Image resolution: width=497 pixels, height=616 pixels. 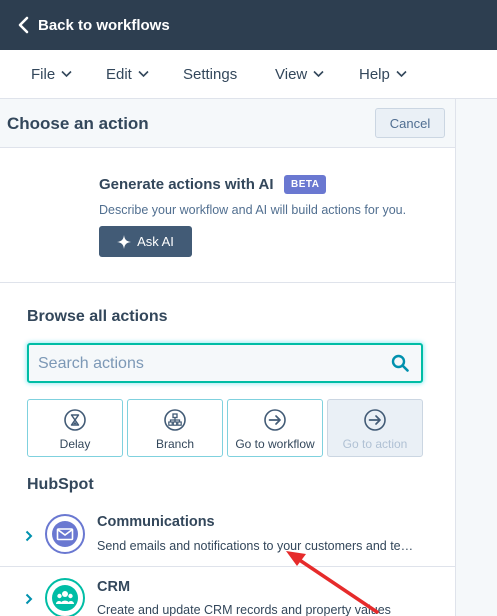 What do you see at coordinates (175, 444) in the screenshot?
I see `branch-label: Branch` at bounding box center [175, 444].